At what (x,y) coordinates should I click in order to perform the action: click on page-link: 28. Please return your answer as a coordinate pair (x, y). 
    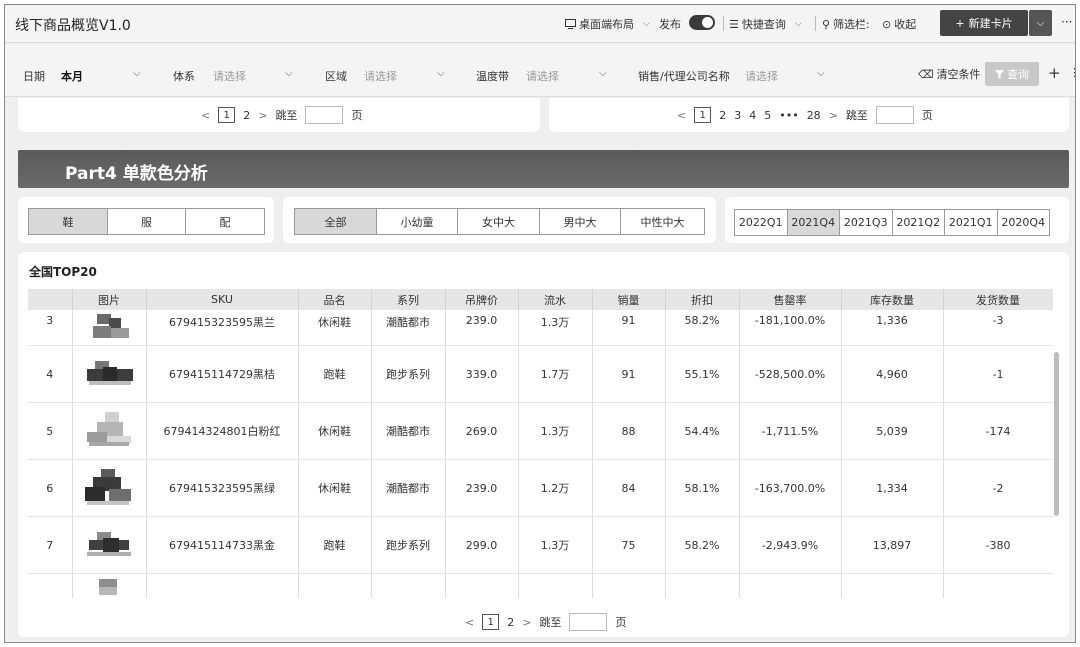
    Looking at the image, I should click on (814, 115).